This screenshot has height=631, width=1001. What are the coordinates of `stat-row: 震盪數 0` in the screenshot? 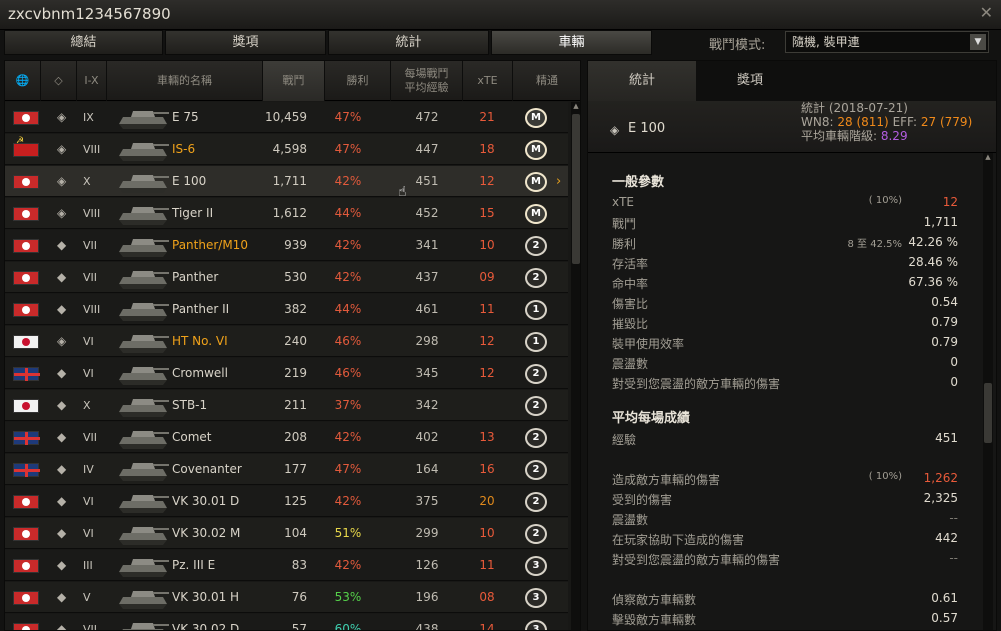 It's located at (785, 365).